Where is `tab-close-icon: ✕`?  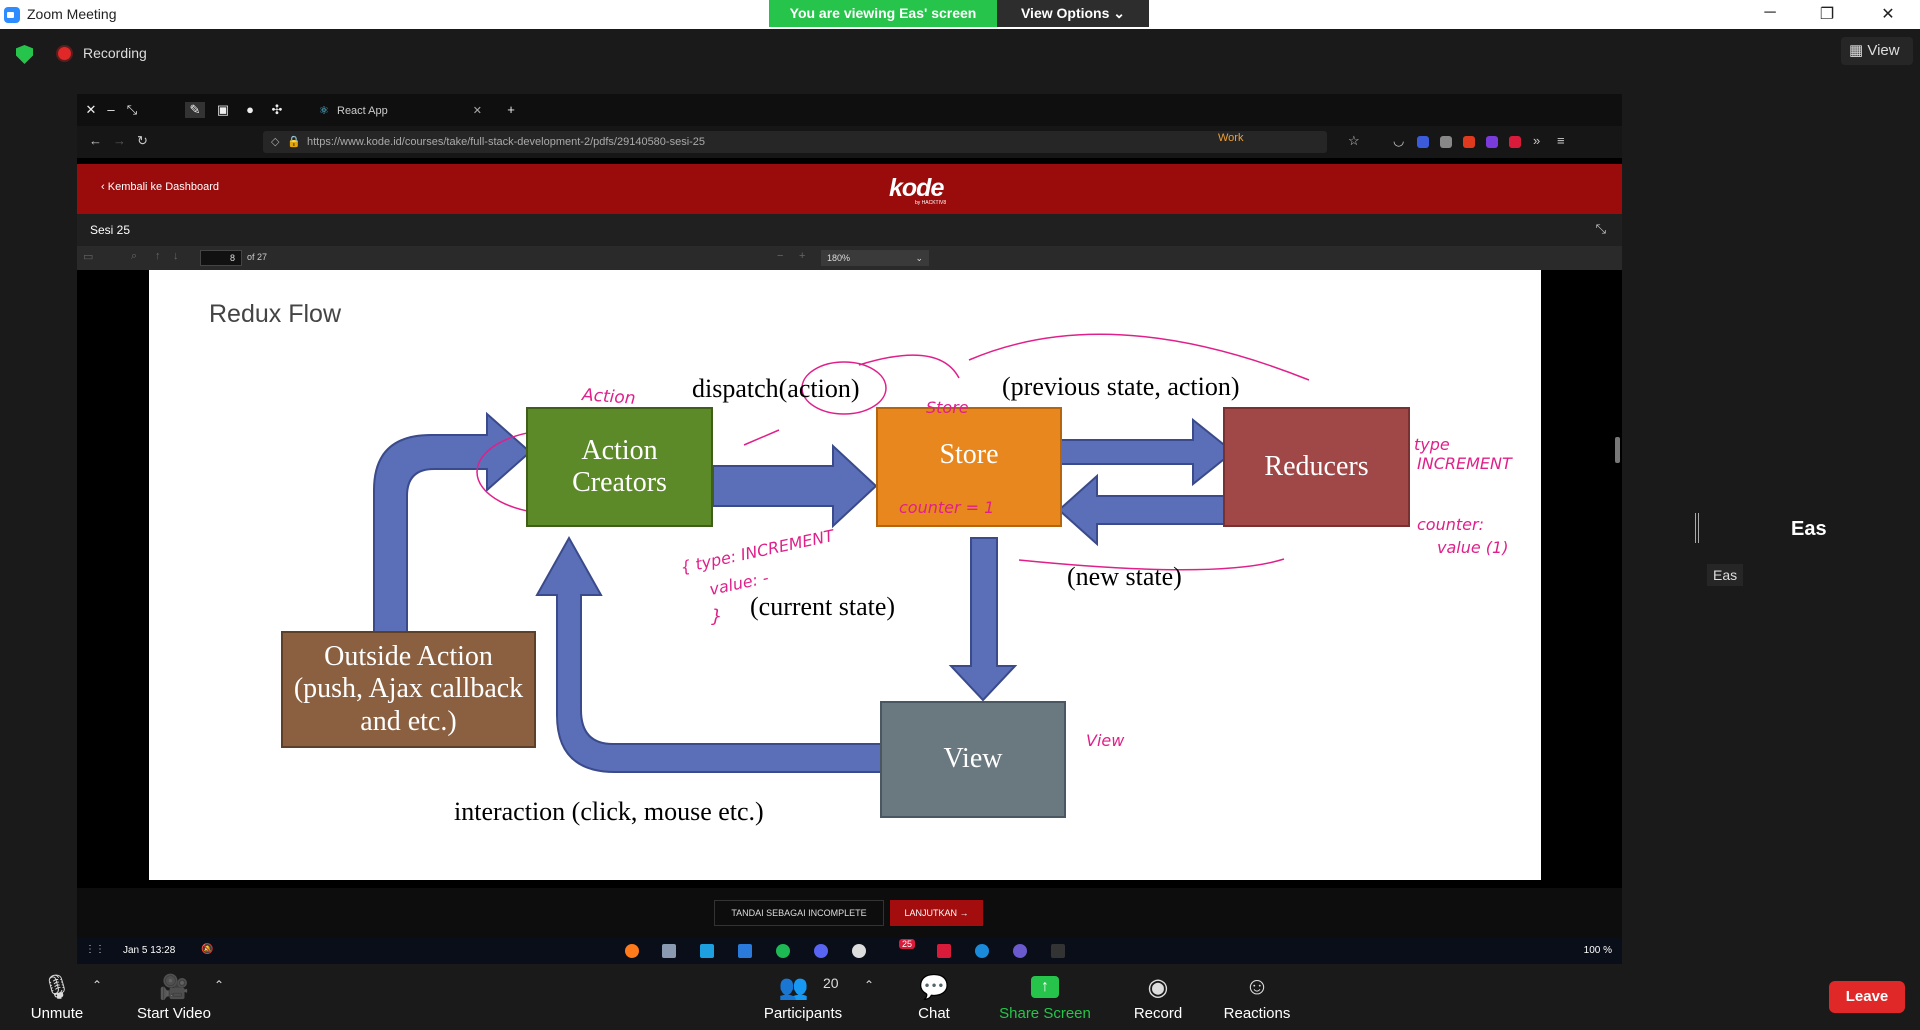 tab-close-icon: ✕ is located at coordinates (477, 111).